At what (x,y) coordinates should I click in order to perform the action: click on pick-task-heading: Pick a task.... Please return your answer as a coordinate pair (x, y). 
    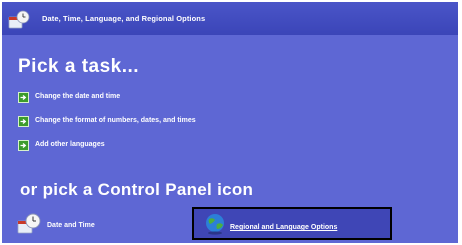
    Looking at the image, I should click on (79, 66).